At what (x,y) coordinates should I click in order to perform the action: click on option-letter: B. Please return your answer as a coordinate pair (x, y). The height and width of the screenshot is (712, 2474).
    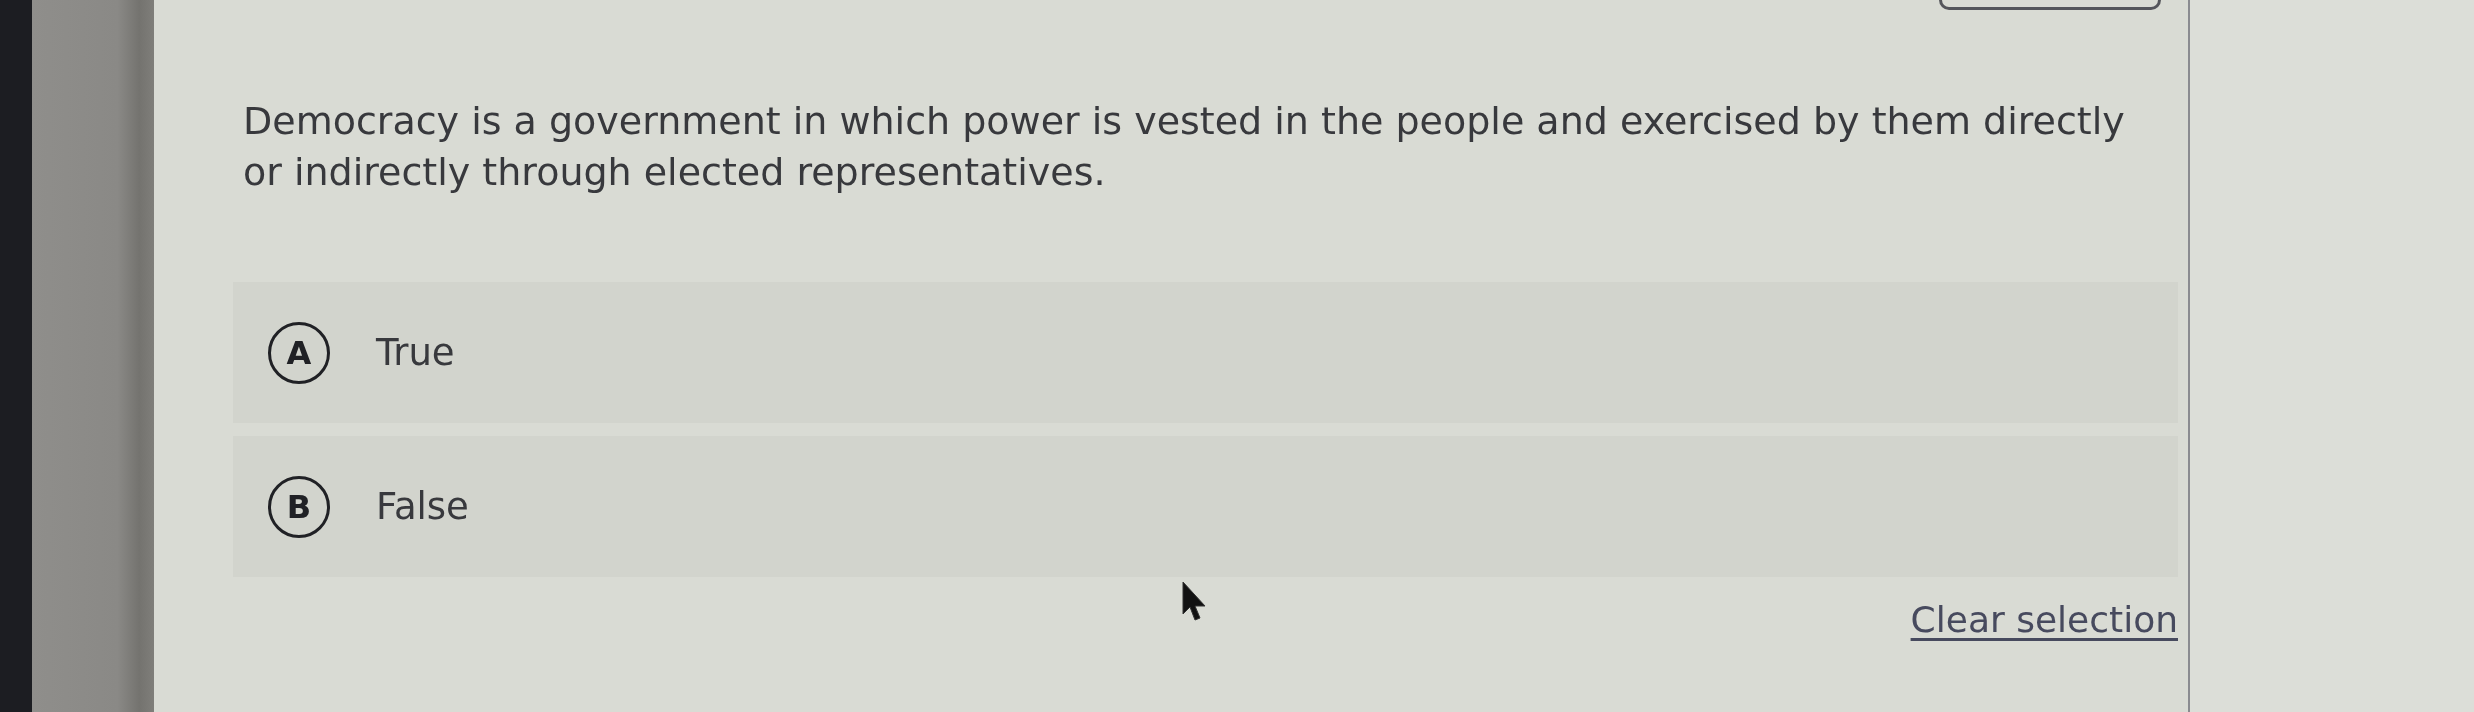
    Looking at the image, I should click on (299, 506).